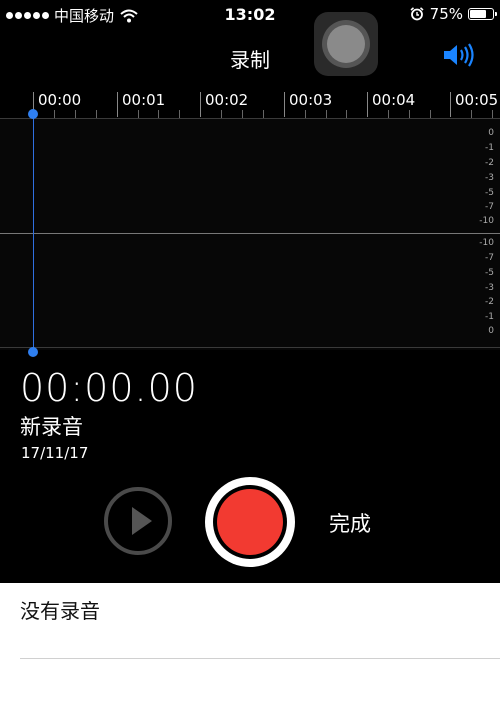  What do you see at coordinates (250, 102) in the screenshot?
I see `timeline-ruler: 00:00 00:01 00:02 00:03 00:04 00:05` at bounding box center [250, 102].